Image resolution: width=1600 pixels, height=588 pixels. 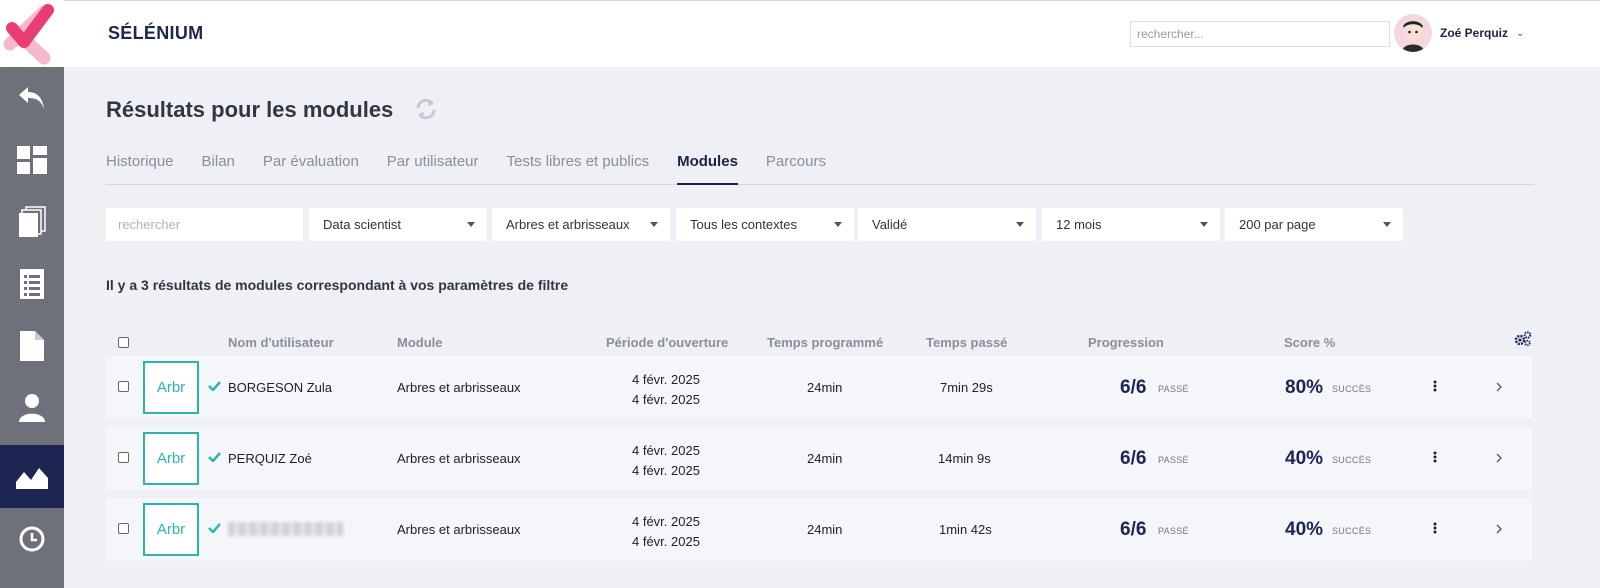 I want to click on back-arrow-icon, so click(x=31, y=98).